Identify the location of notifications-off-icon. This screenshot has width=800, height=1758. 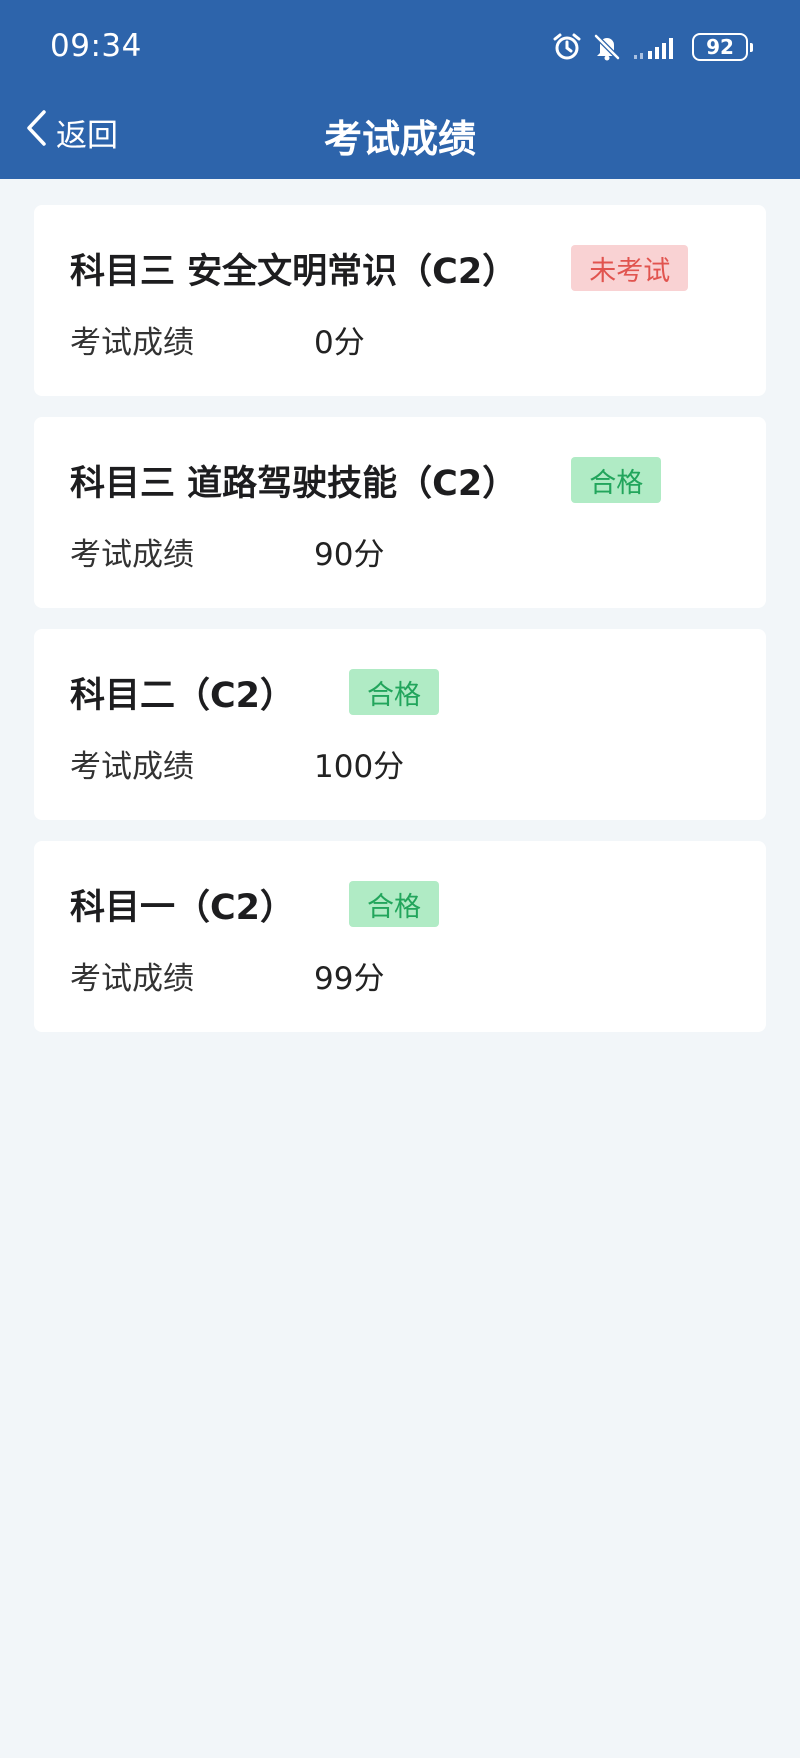
(607, 47).